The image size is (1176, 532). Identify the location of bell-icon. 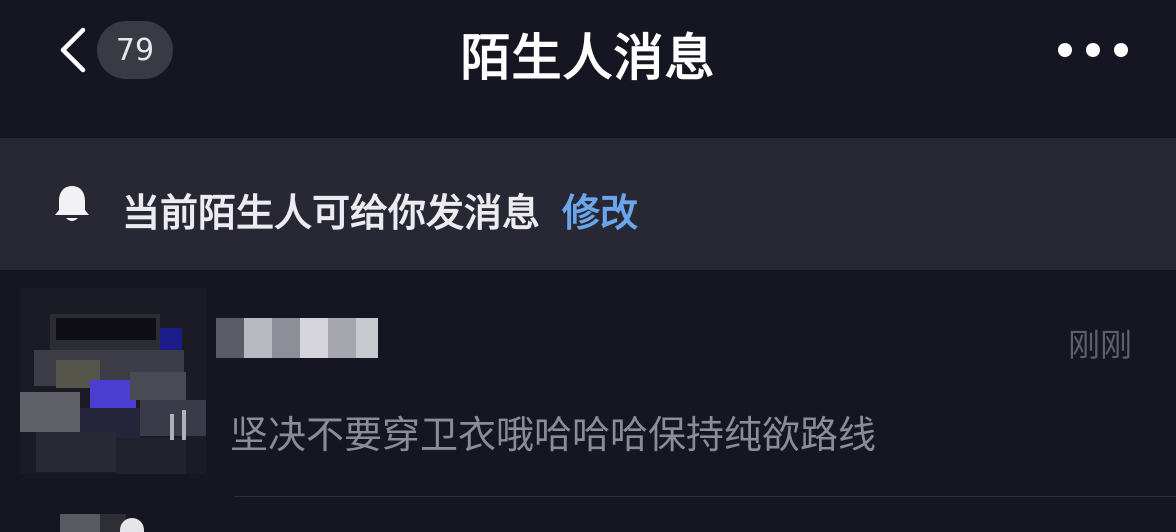
(72, 203).